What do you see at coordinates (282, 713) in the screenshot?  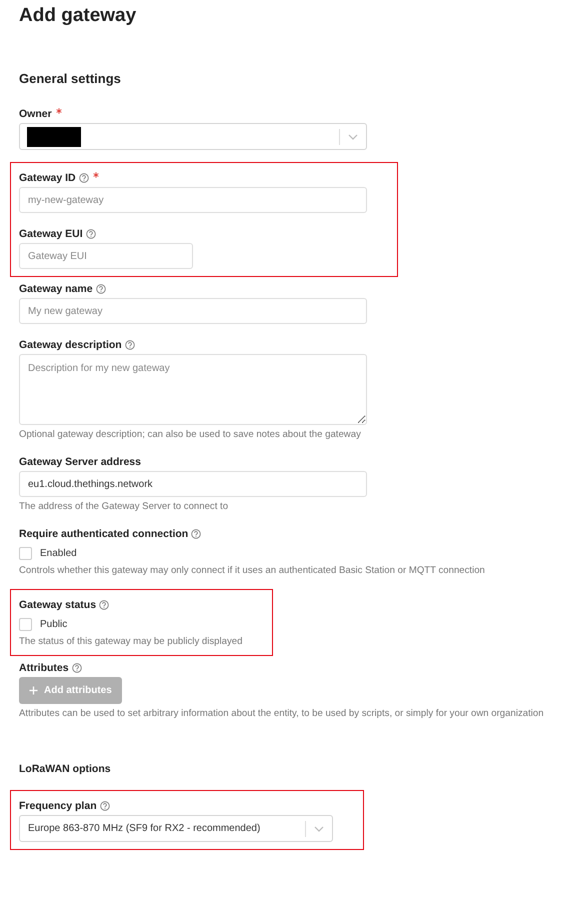 I see `field-description: Attributes can be used to set arbitrary information about the entity, to be used by scripts, or simply for your own organization` at bounding box center [282, 713].